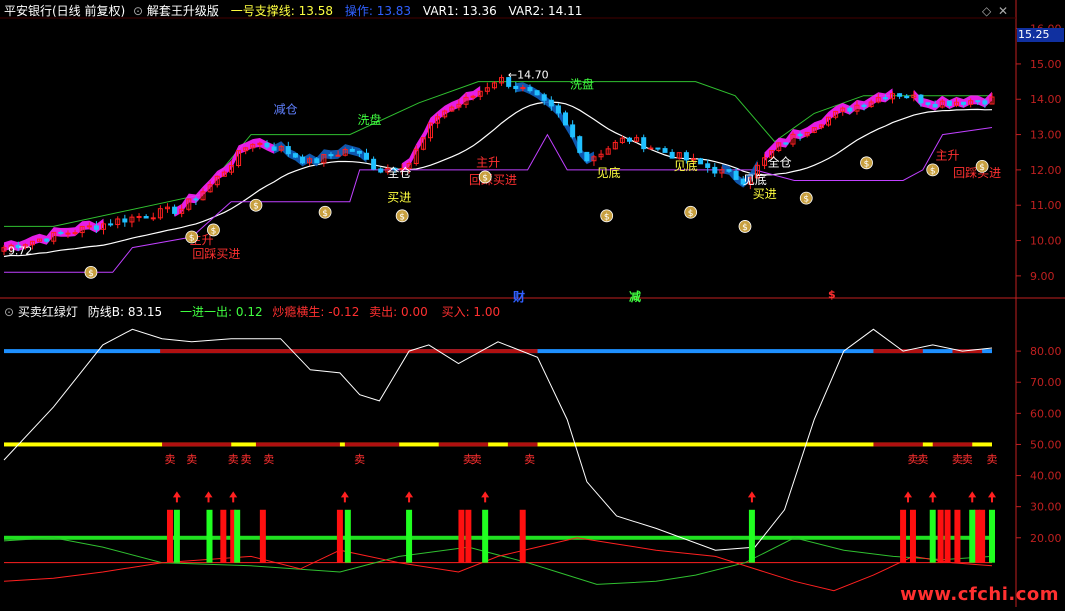  I want to click on close-icon: ✕, so click(1003, 11).